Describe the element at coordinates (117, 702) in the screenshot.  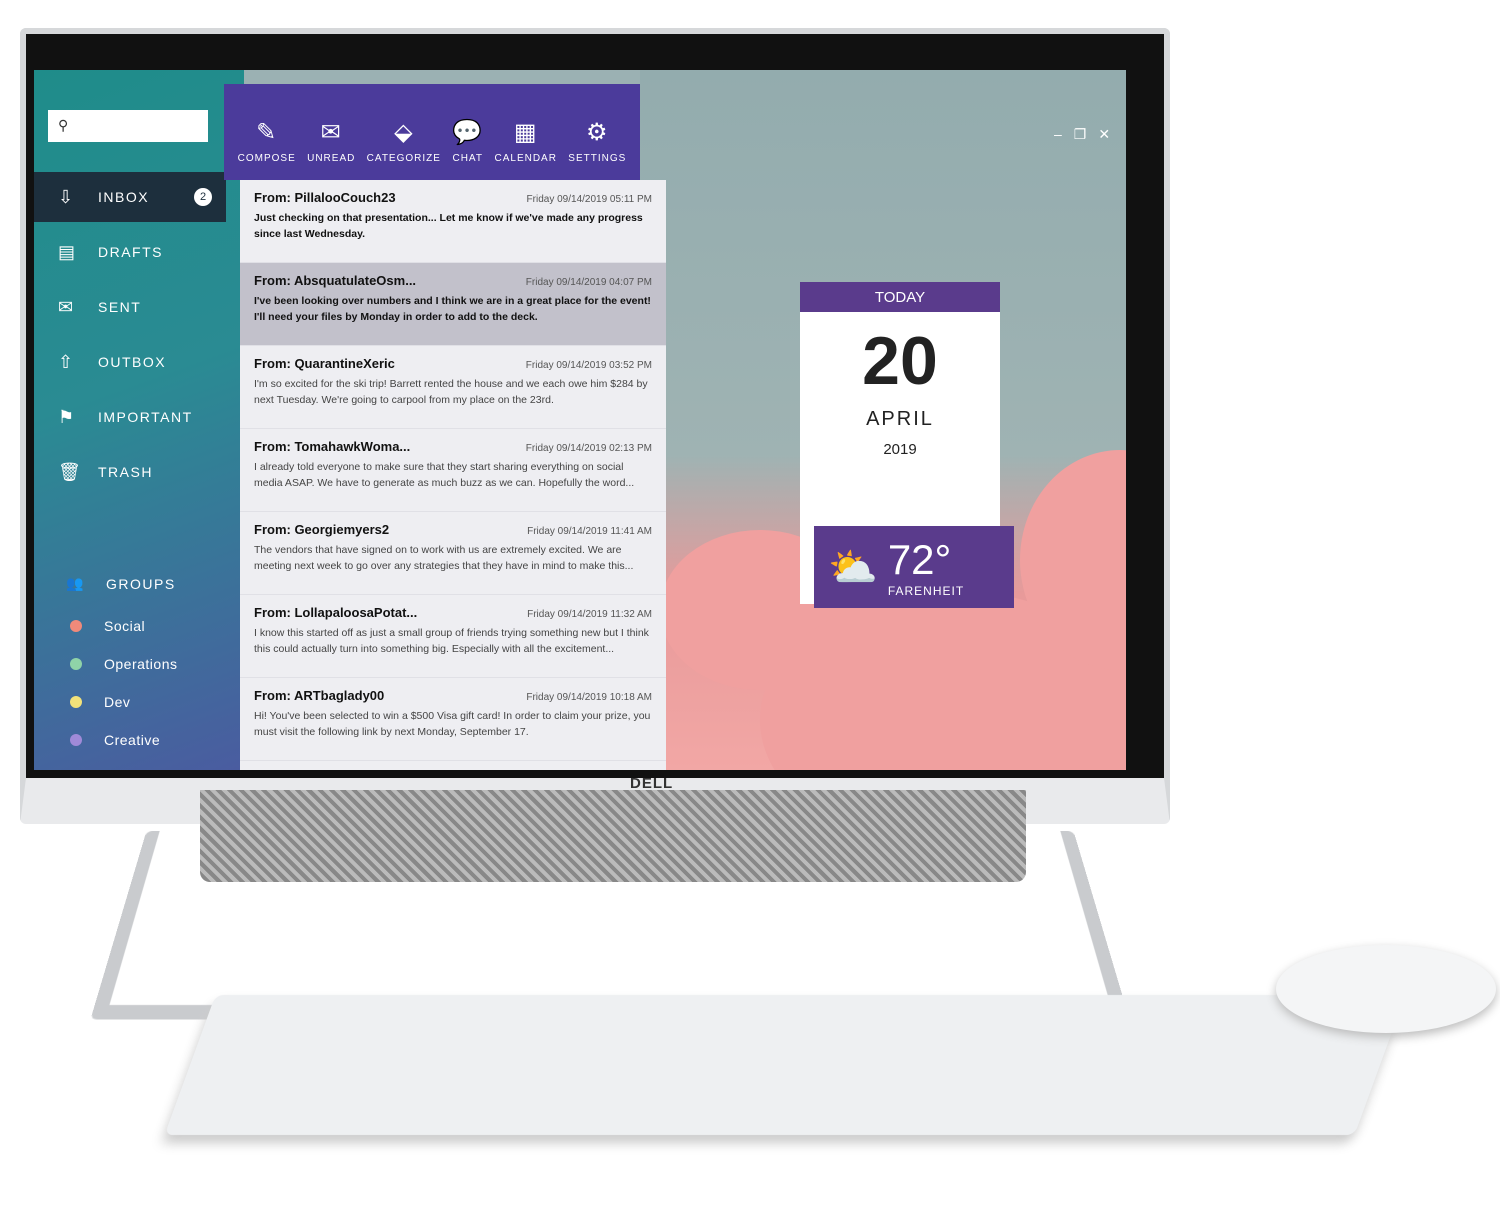
I see `group-label: Dev` at that location.